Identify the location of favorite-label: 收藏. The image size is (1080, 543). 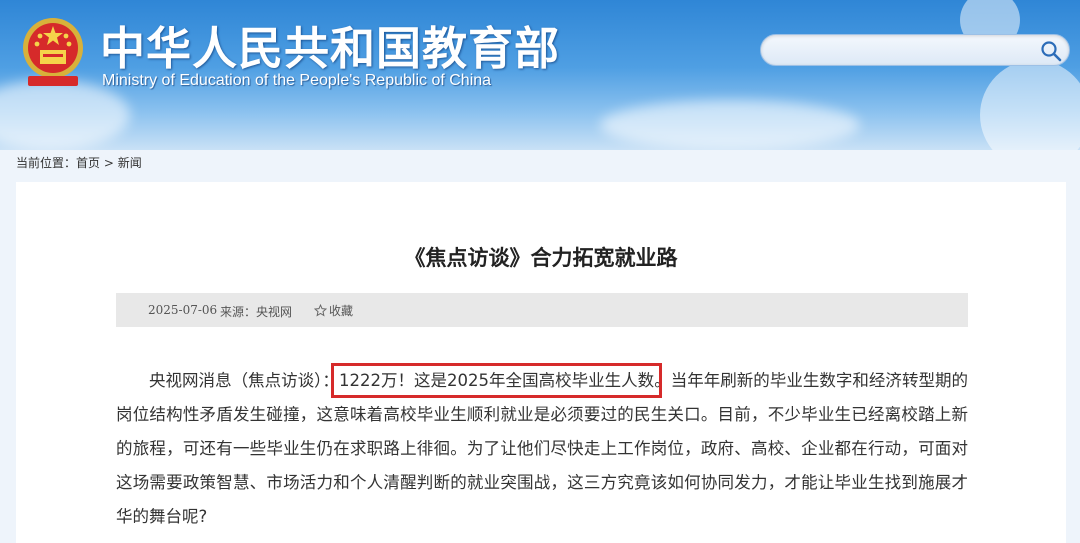
(341, 311).